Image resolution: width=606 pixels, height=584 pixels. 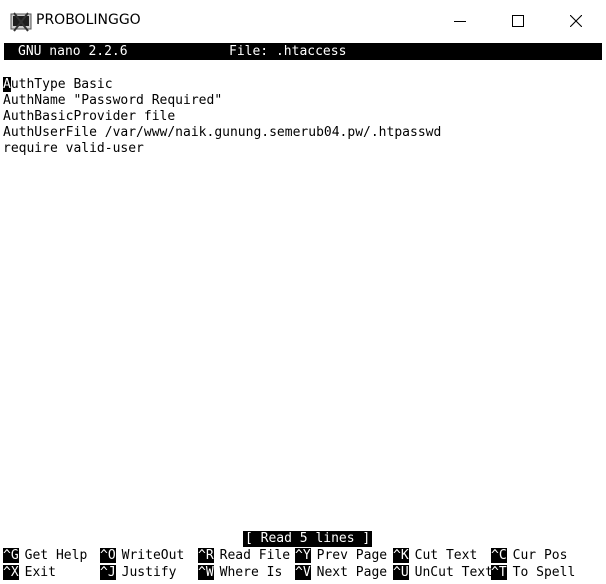 What do you see at coordinates (303, 572) in the screenshot?
I see `shortcut-key: ^V` at bounding box center [303, 572].